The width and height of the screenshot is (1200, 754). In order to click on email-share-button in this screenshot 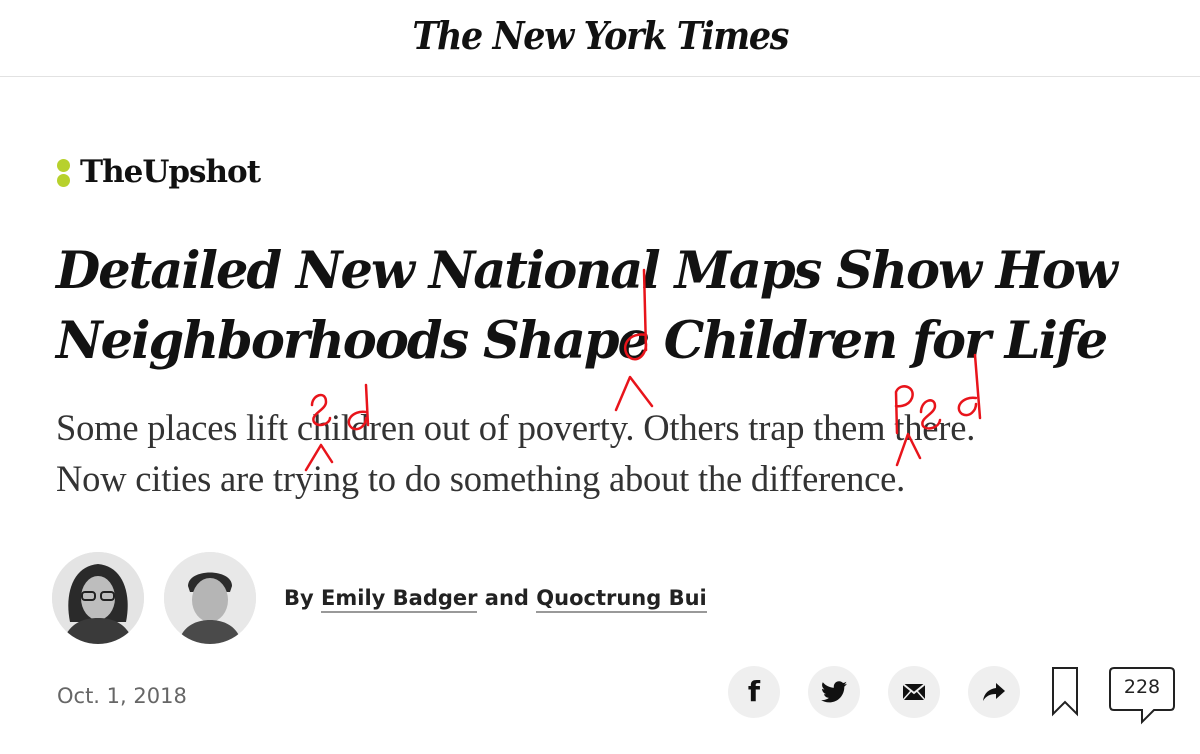, I will do `click(914, 692)`.